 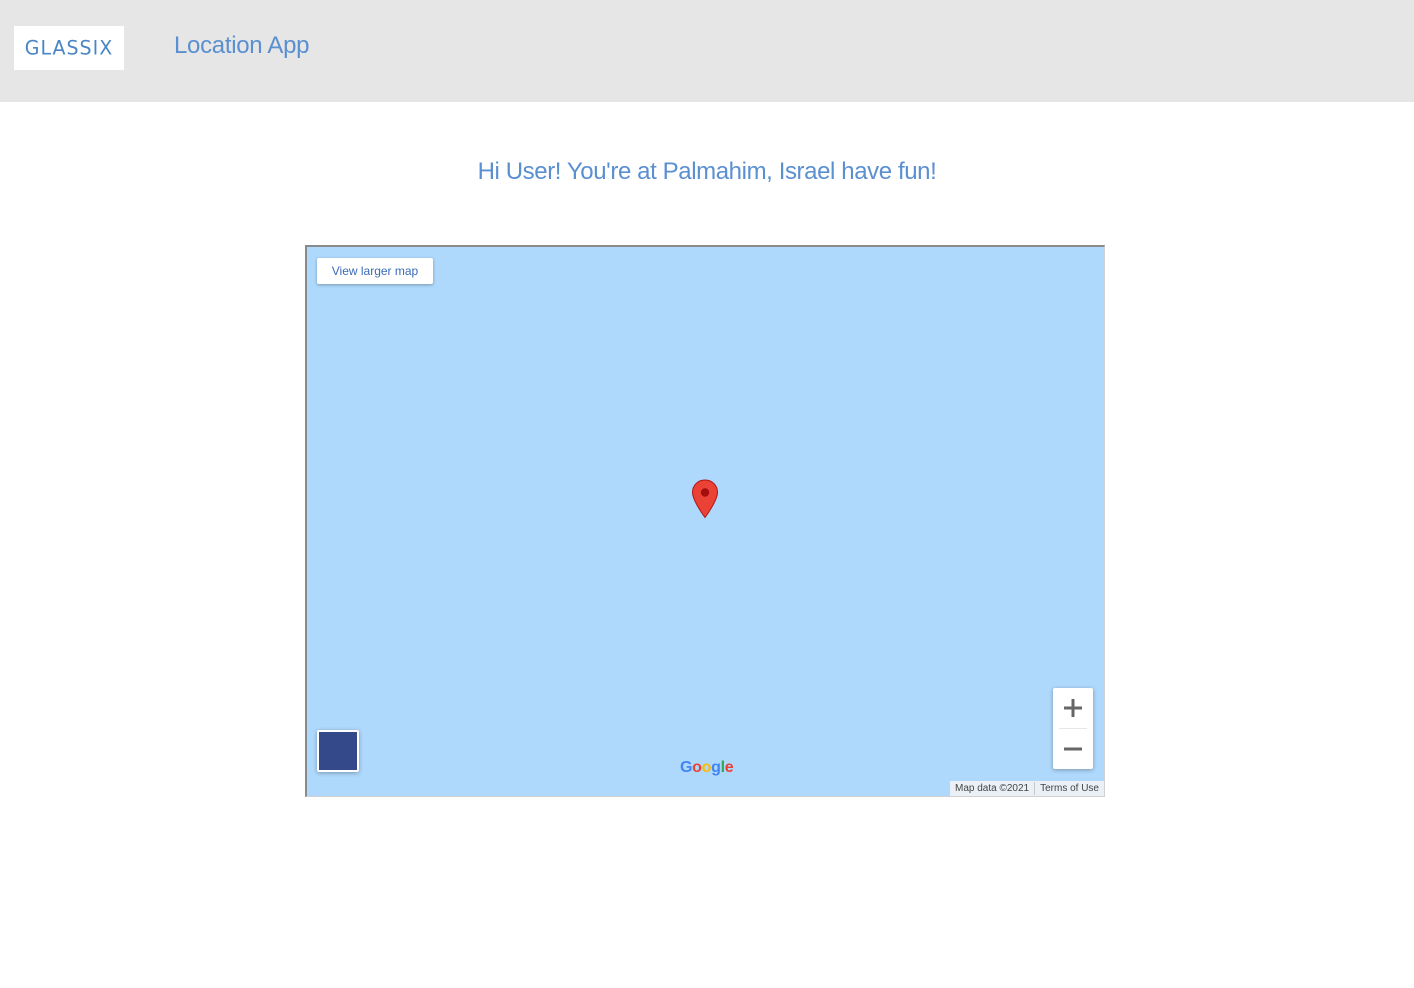 I want to click on map-pin-icon, so click(x=705, y=499).